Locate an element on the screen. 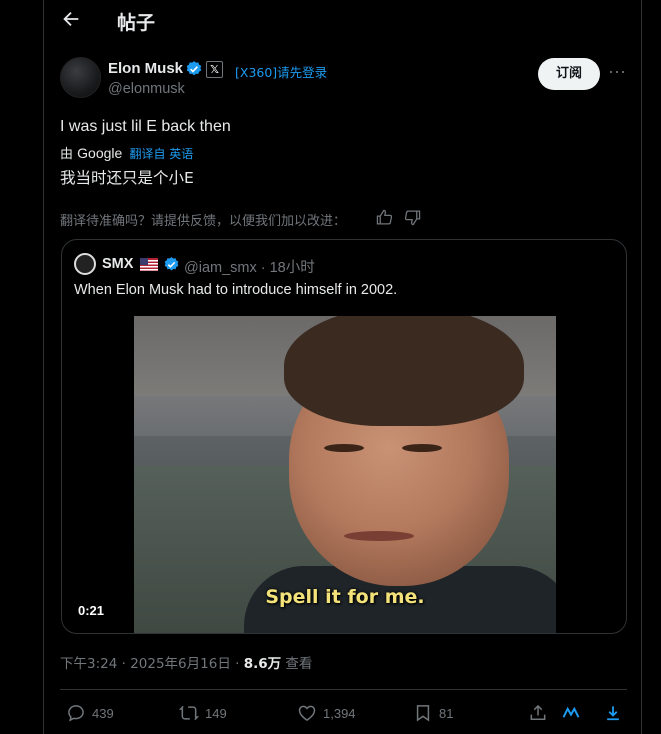 The width and height of the screenshot is (661, 734). tweet-text: I was just lil E back then is located at coordinates (145, 126).